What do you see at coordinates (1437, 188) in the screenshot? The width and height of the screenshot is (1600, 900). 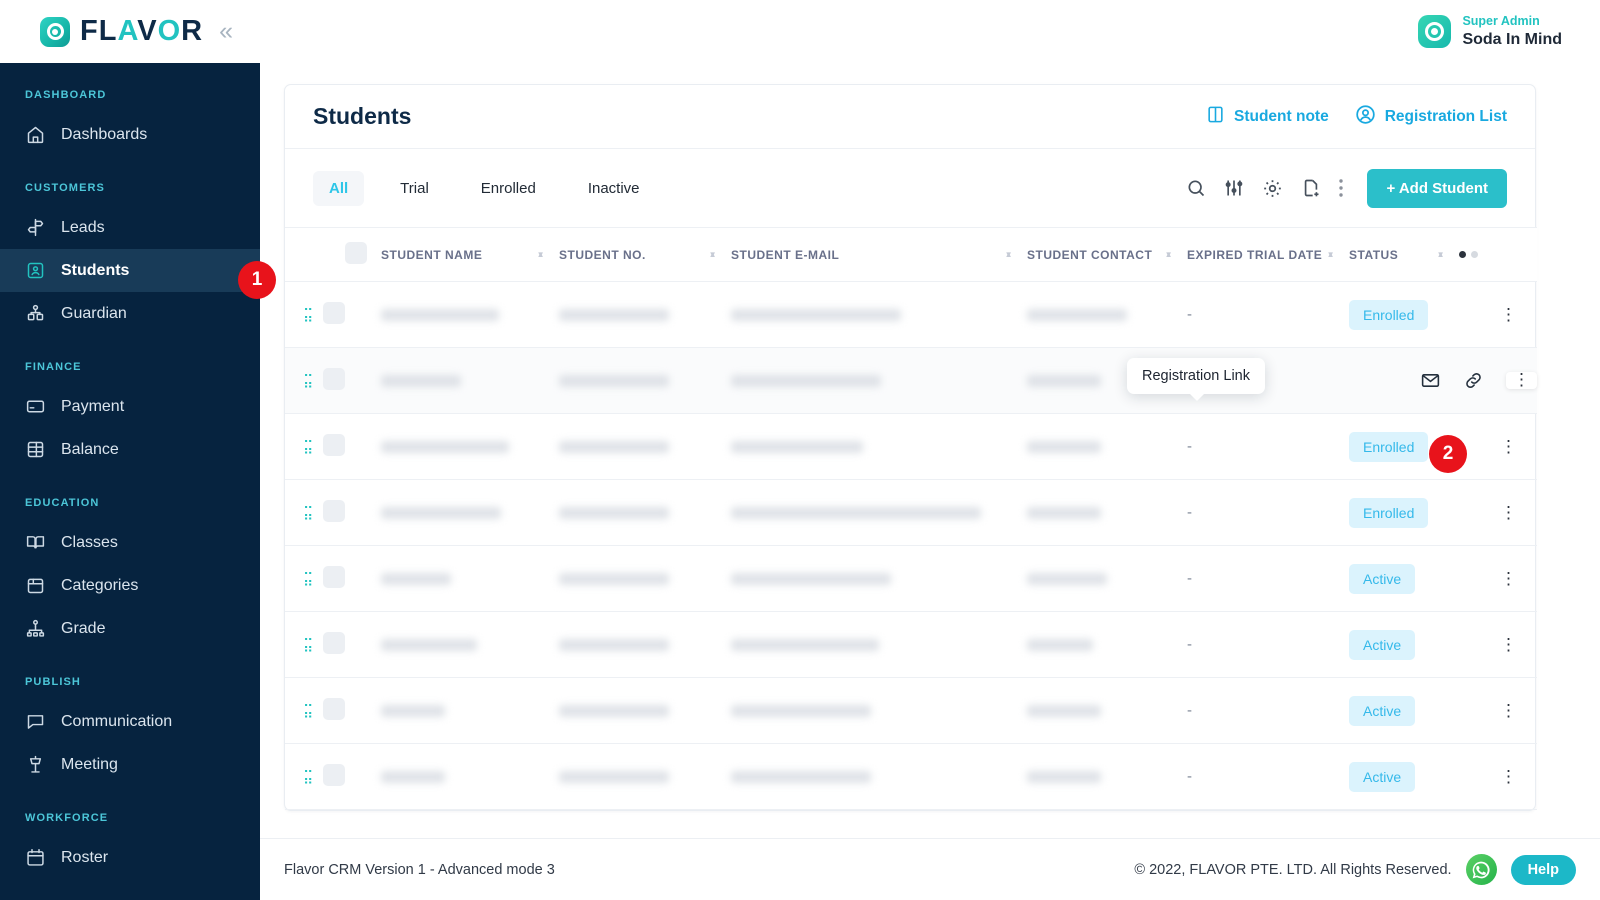 I see `add-student-button: + Add Student` at bounding box center [1437, 188].